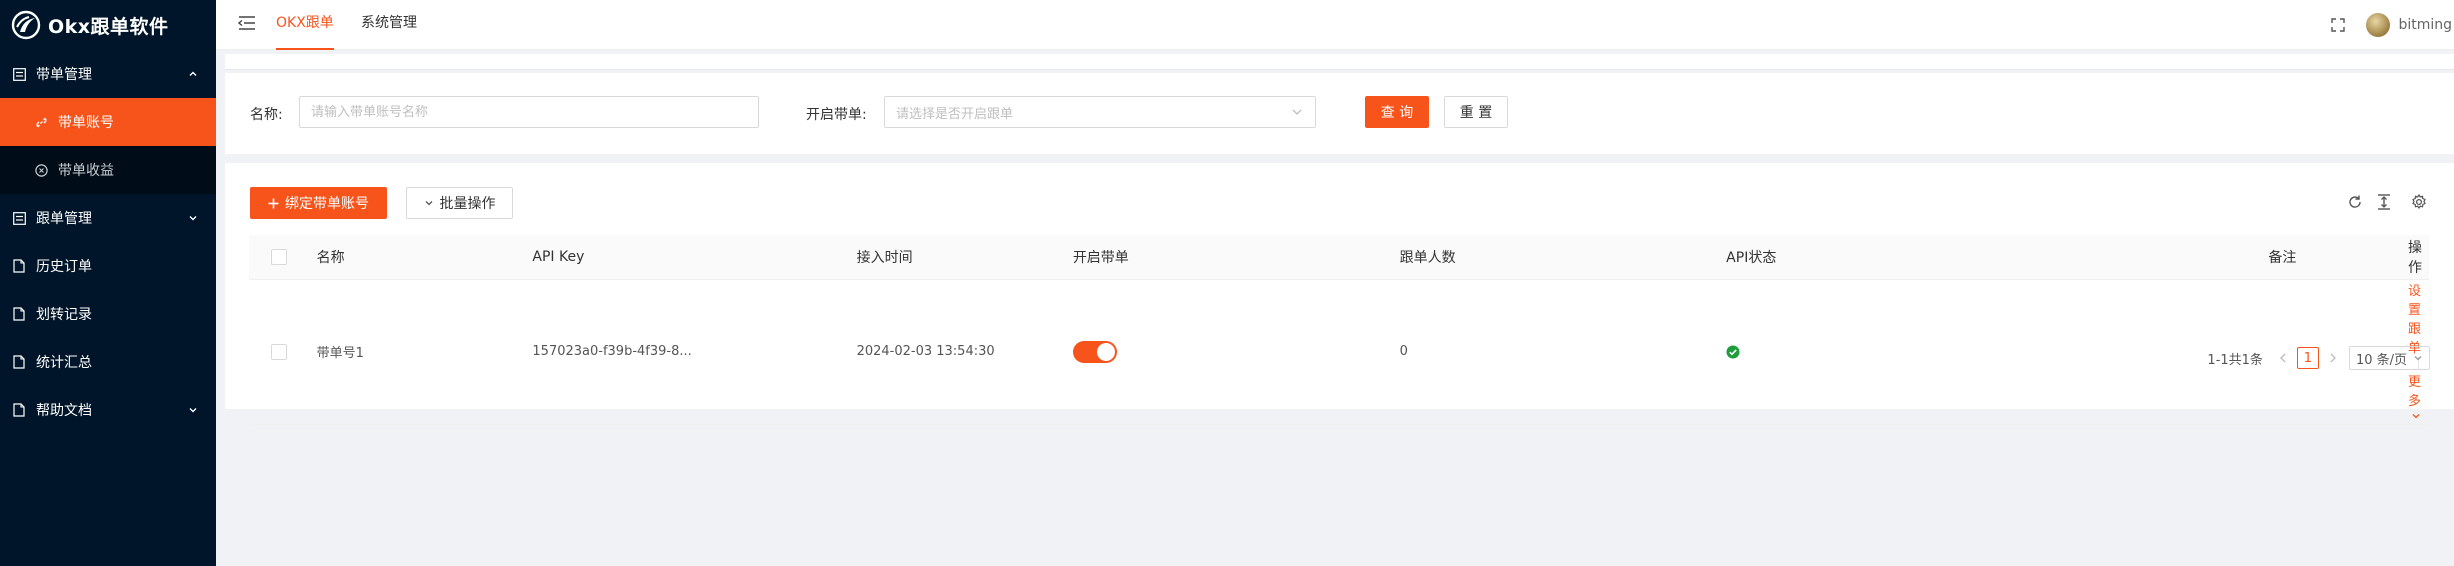  I want to click on page-size-select: 10 条/页, so click(2389, 358).